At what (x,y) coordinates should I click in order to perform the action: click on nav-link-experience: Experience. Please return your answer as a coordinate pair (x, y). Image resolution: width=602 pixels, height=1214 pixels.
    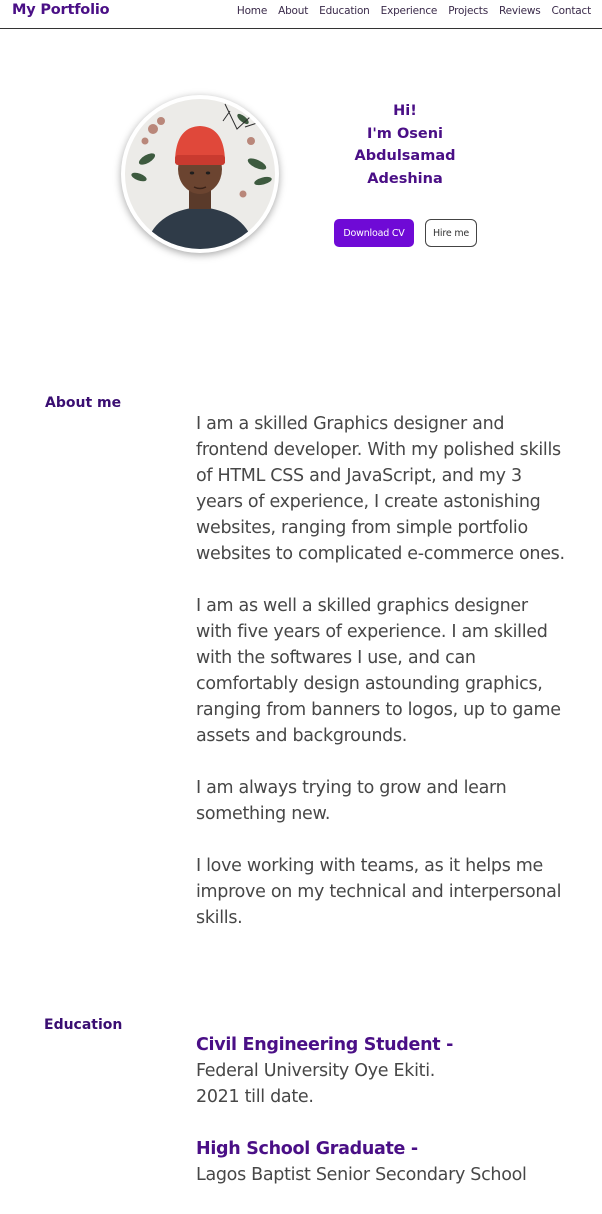
    Looking at the image, I should click on (409, 11).